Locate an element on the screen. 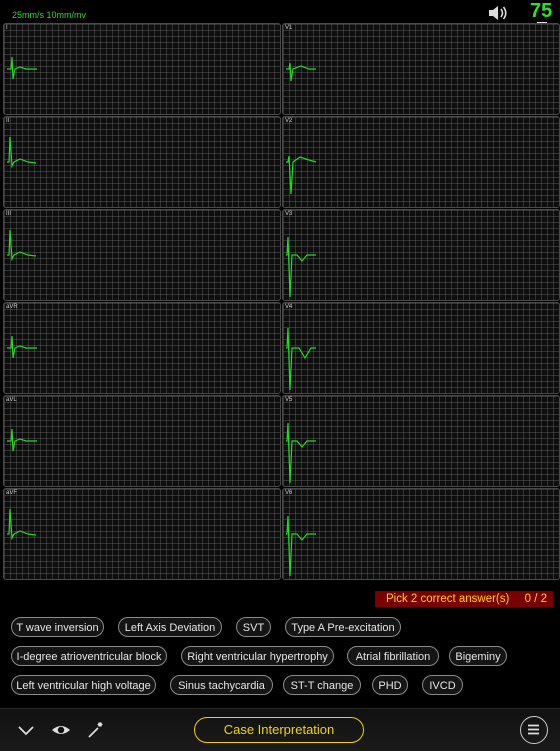 The width and height of the screenshot is (560, 751). ecg-lead-panel: III is located at coordinates (142, 255).